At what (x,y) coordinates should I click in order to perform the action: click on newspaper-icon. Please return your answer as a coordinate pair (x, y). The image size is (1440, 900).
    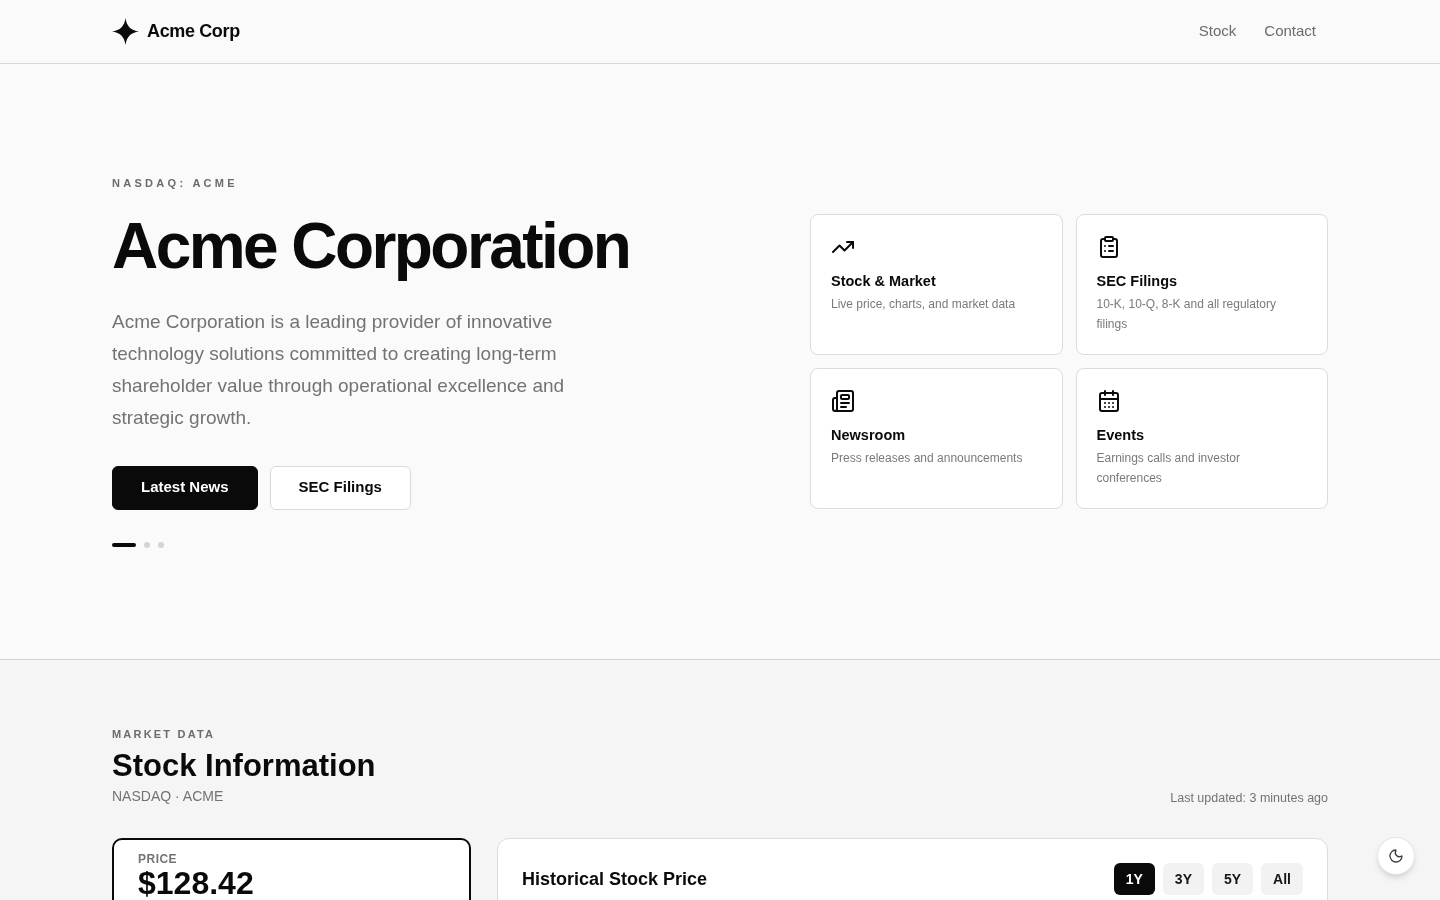
    Looking at the image, I should click on (843, 401).